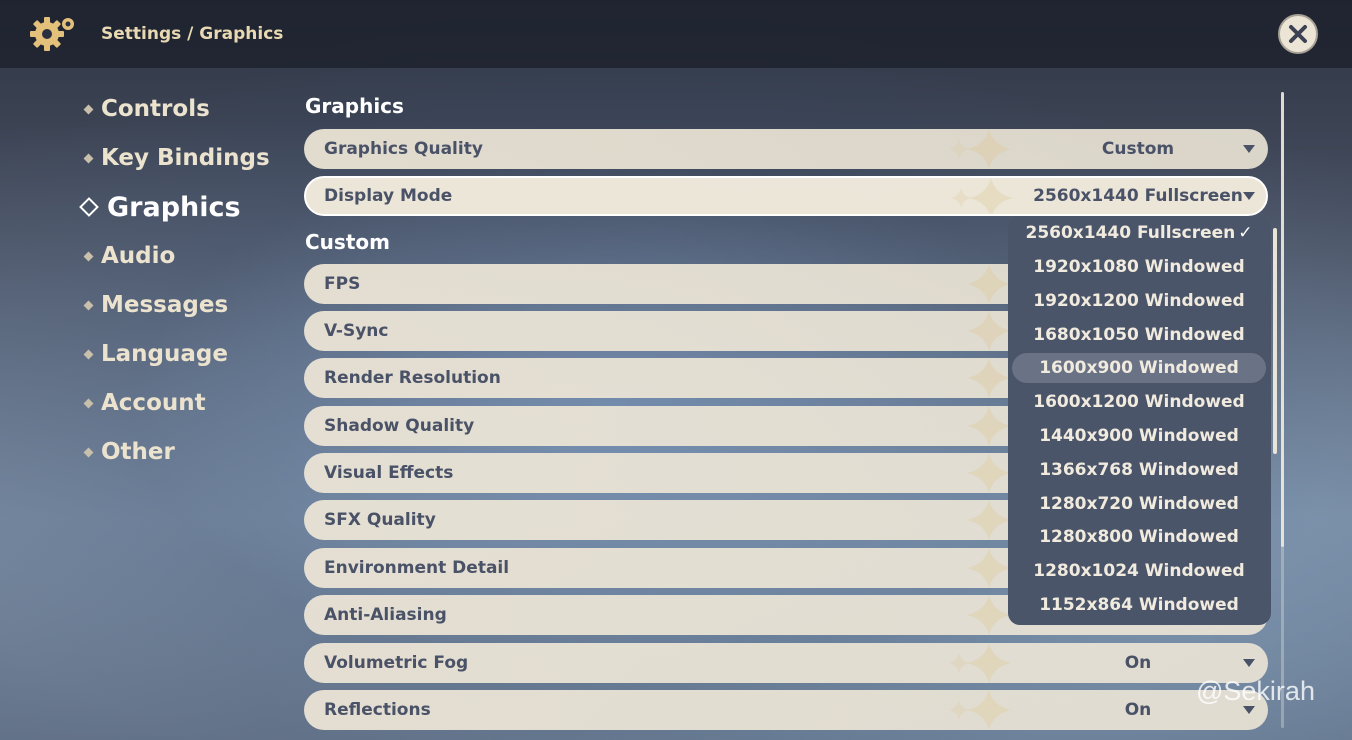 This screenshot has width=1352, height=740. What do you see at coordinates (52, 34) in the screenshot?
I see `gear-icon` at bounding box center [52, 34].